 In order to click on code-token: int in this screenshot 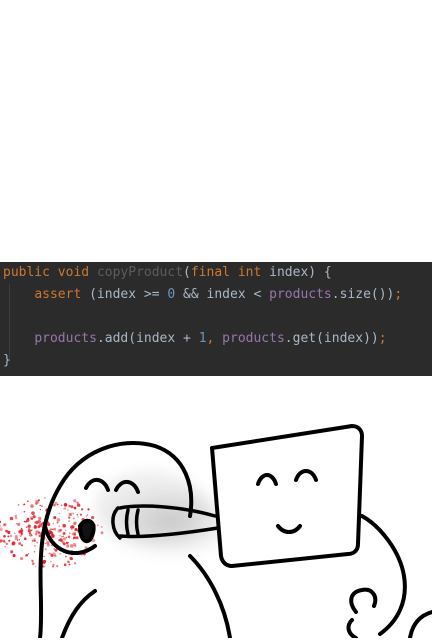, I will do `click(253, 273)`.